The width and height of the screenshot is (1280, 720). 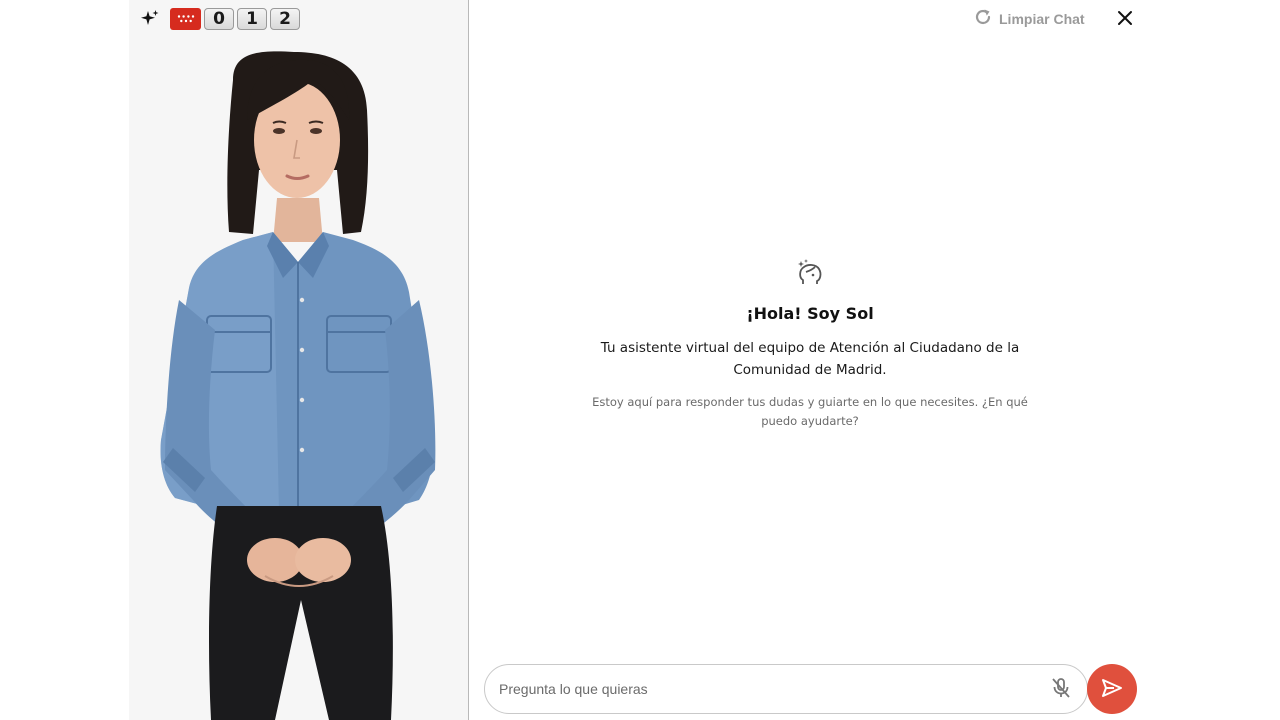 I want to click on send-button, so click(x=1112, y=689).